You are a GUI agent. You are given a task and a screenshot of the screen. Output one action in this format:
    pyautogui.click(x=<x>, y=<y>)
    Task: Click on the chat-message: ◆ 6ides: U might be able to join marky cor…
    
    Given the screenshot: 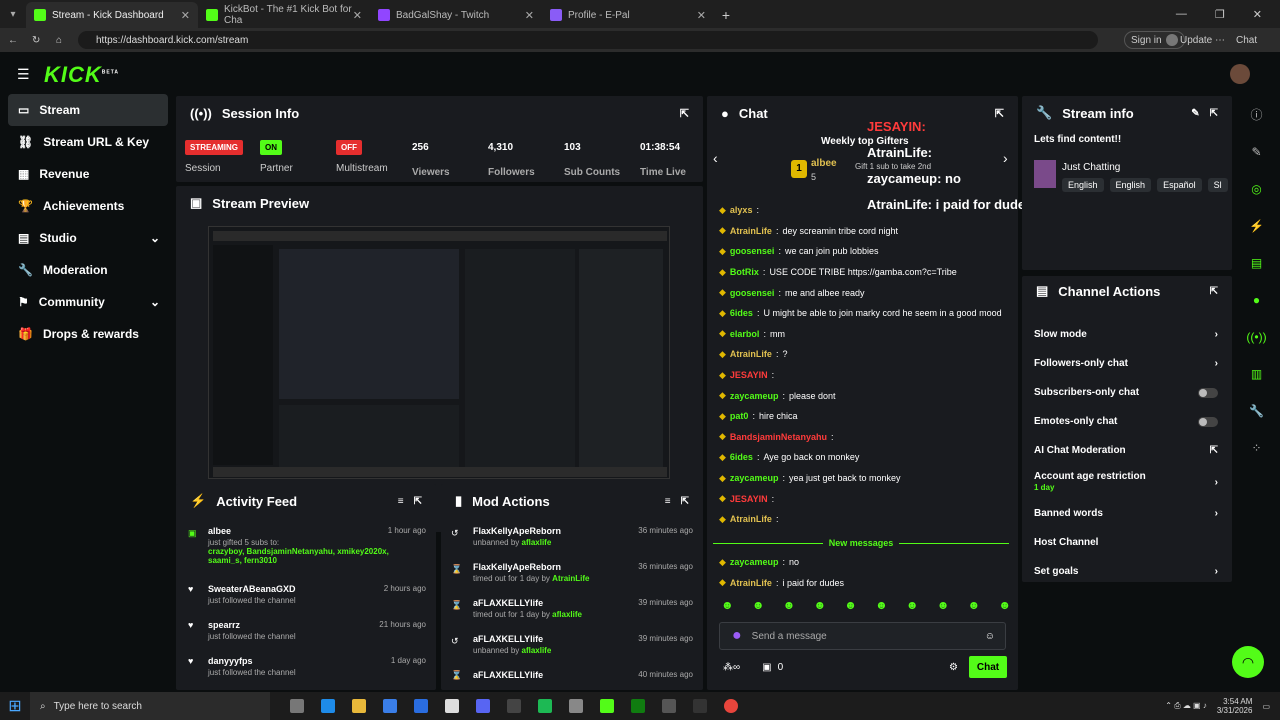 What is the action you would take?
    pyautogui.click(x=865, y=313)
    